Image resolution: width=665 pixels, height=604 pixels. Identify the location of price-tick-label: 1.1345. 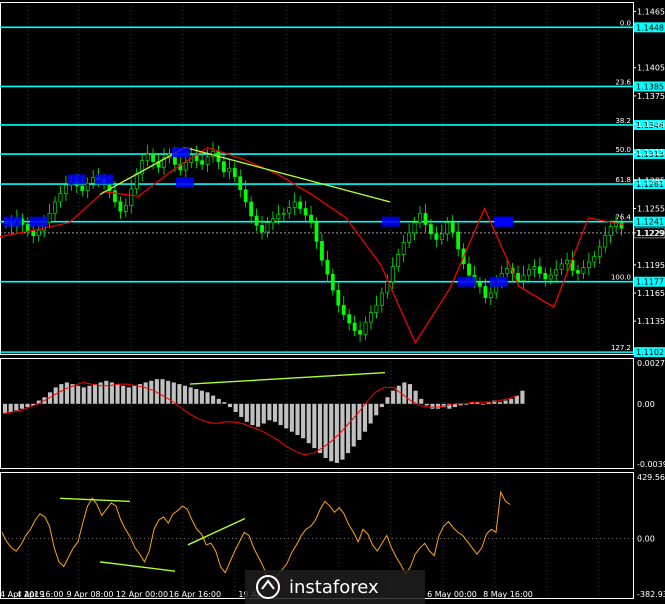
(651, 124).